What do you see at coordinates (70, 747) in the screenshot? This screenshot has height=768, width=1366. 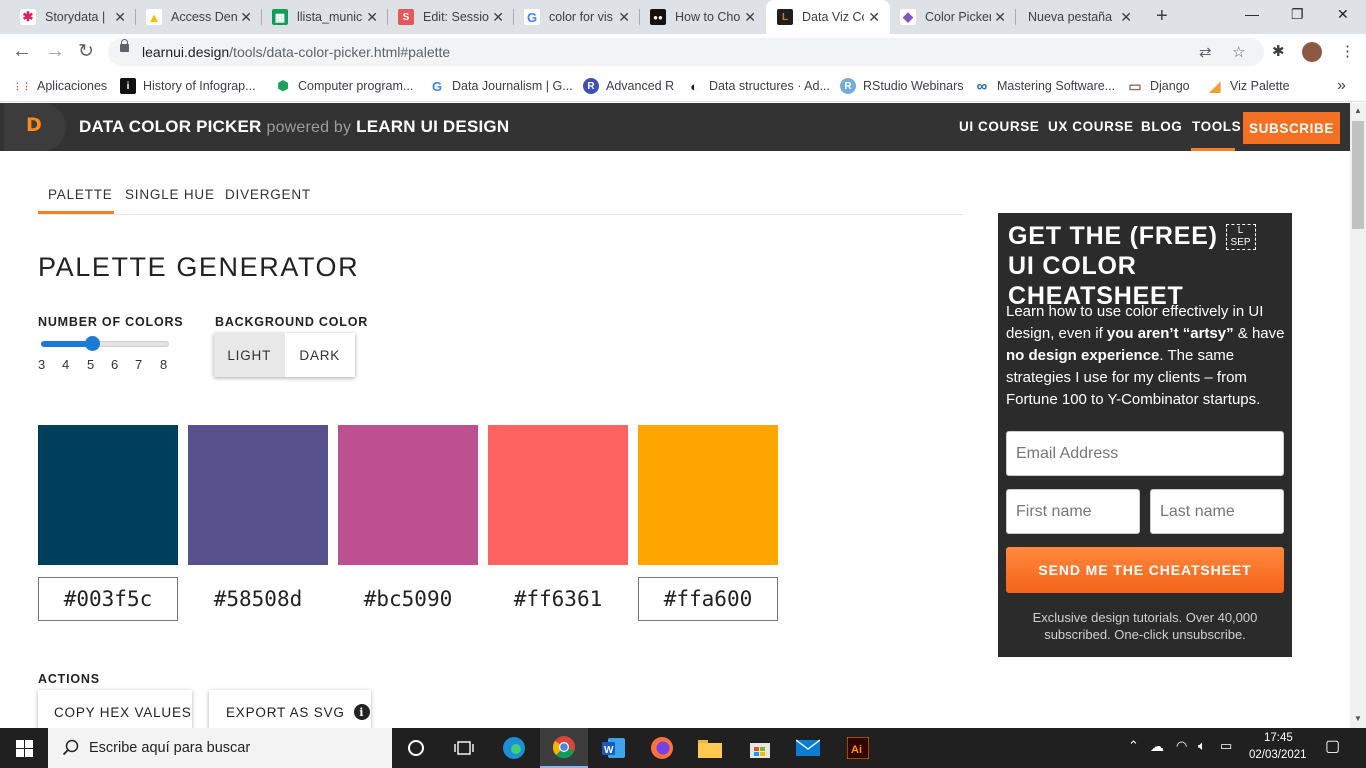 I see `search-icon` at bounding box center [70, 747].